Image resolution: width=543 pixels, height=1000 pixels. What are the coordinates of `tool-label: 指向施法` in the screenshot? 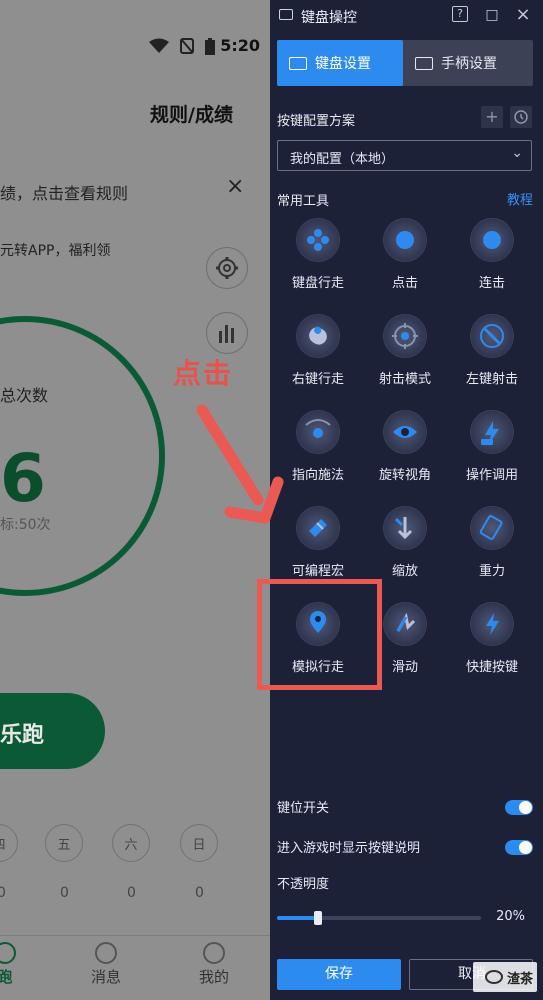 It's located at (317, 475).